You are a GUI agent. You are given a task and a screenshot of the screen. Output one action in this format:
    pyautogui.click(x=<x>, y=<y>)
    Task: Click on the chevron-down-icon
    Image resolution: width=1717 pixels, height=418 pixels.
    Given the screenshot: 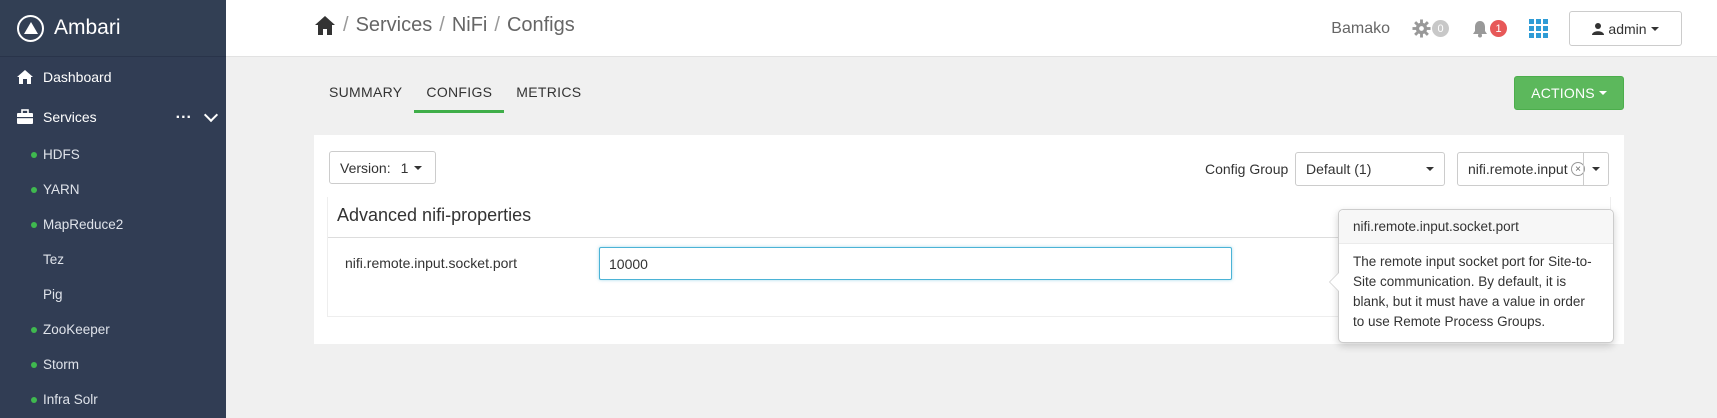 What is the action you would take?
    pyautogui.click(x=211, y=114)
    